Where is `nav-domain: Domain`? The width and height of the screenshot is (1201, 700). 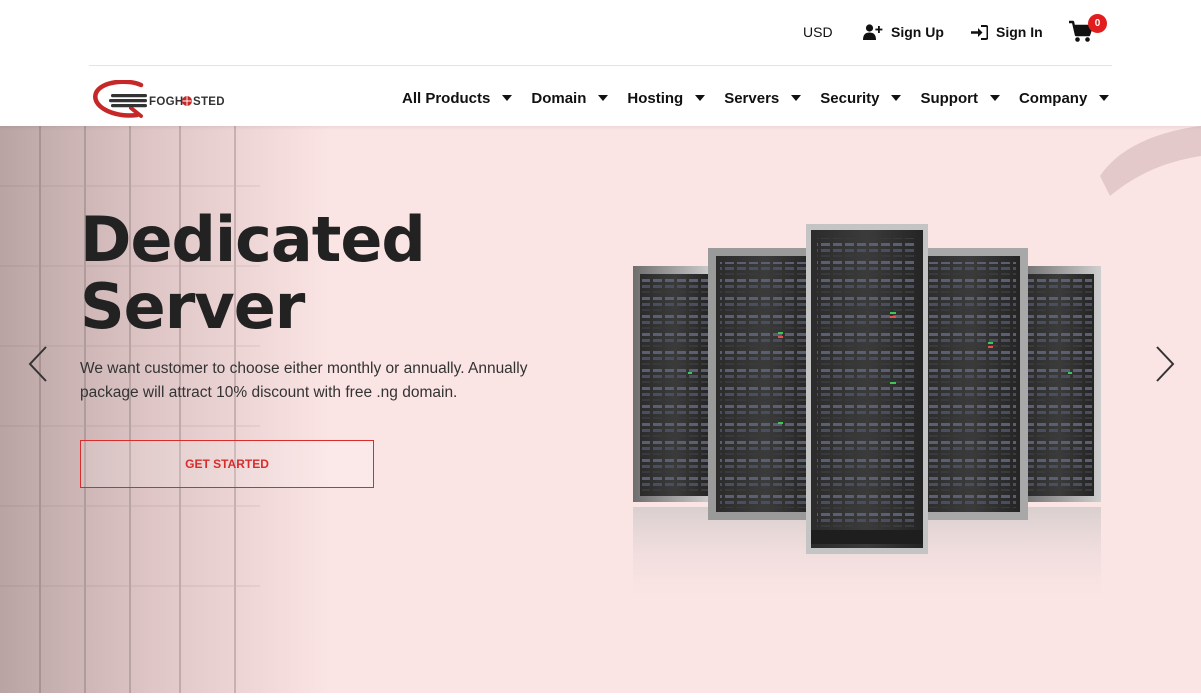
nav-domain: Domain is located at coordinates (570, 98).